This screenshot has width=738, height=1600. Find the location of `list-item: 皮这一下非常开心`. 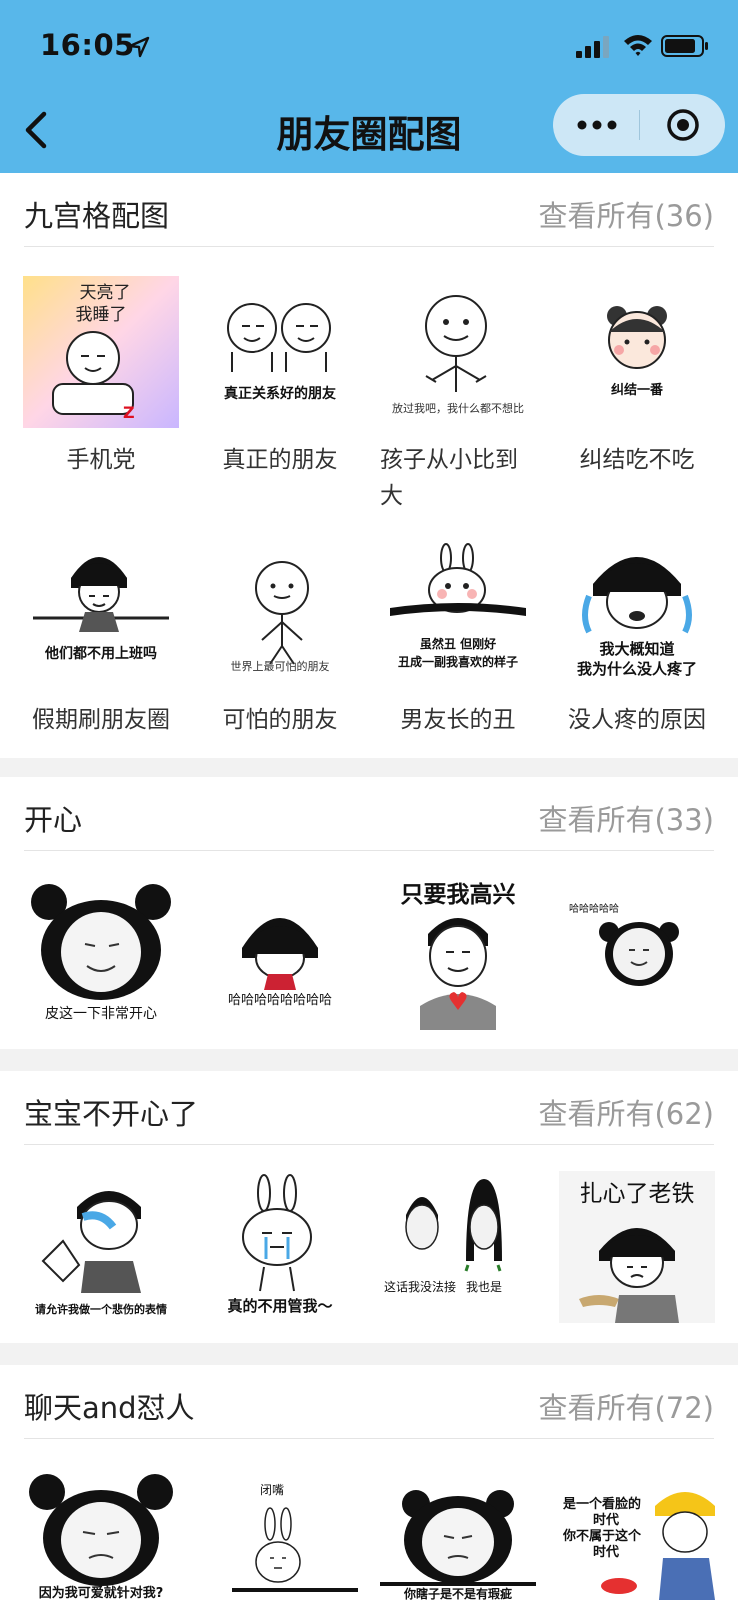

list-item: 皮这一下非常开心 is located at coordinates (101, 954).